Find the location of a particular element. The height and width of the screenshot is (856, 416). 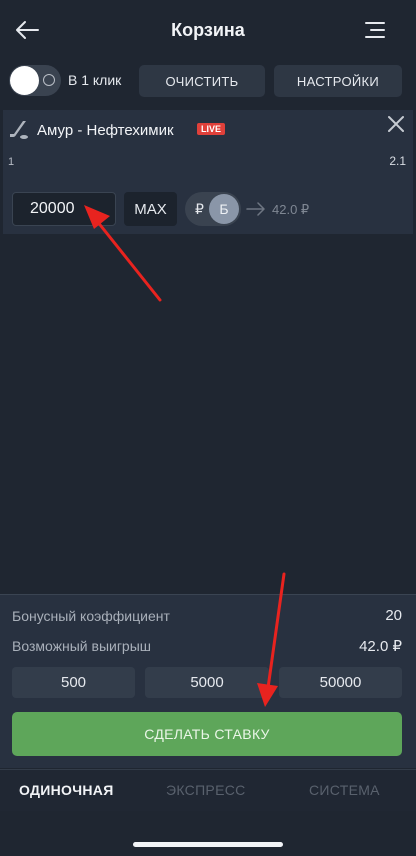

tab-system: СИСТЕМА is located at coordinates (344, 790).